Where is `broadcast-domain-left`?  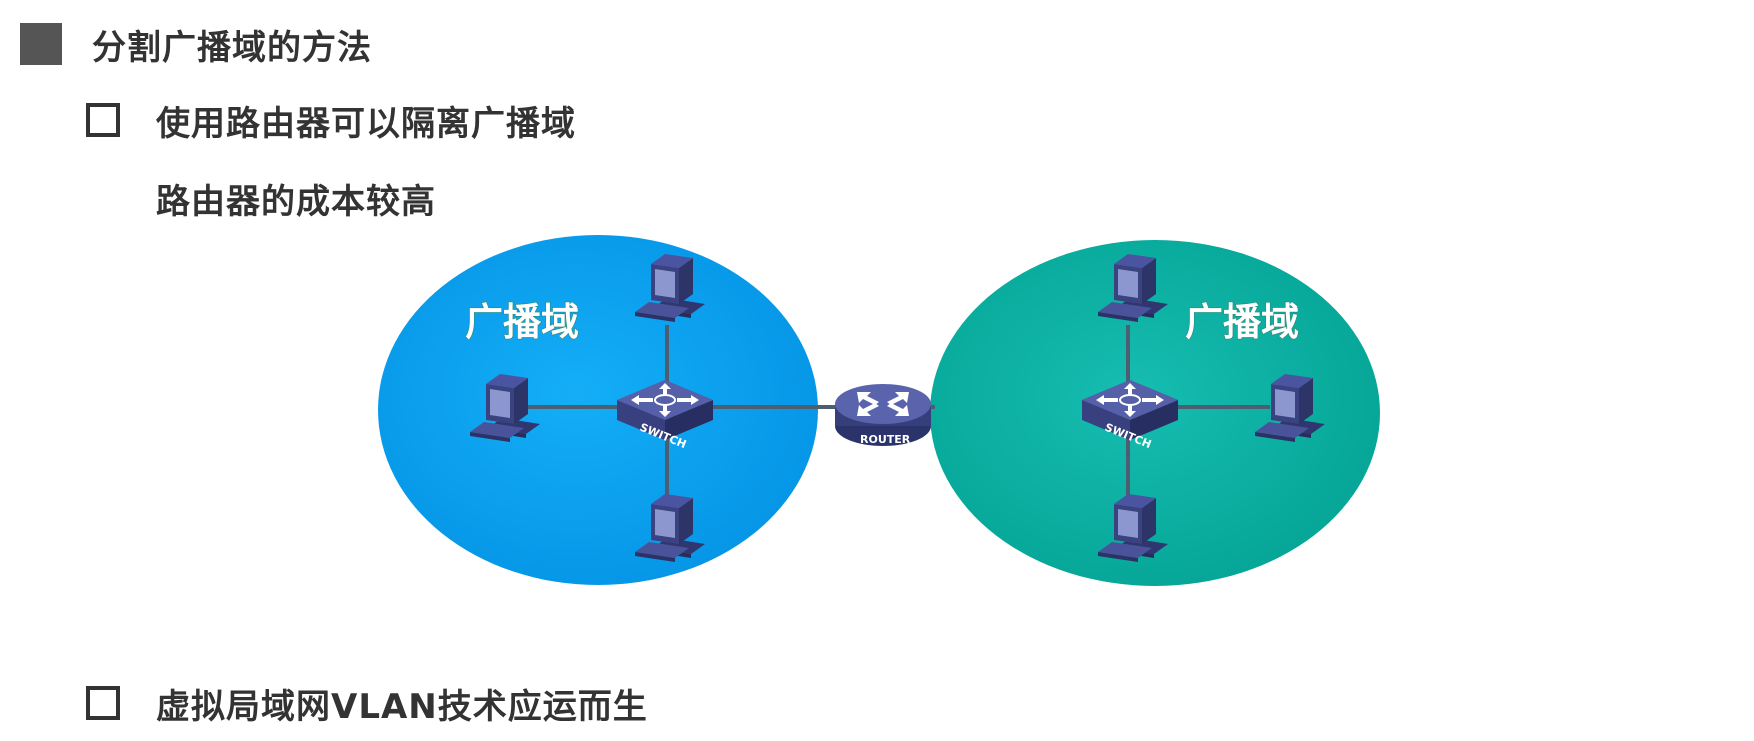 broadcast-domain-left is located at coordinates (598, 410).